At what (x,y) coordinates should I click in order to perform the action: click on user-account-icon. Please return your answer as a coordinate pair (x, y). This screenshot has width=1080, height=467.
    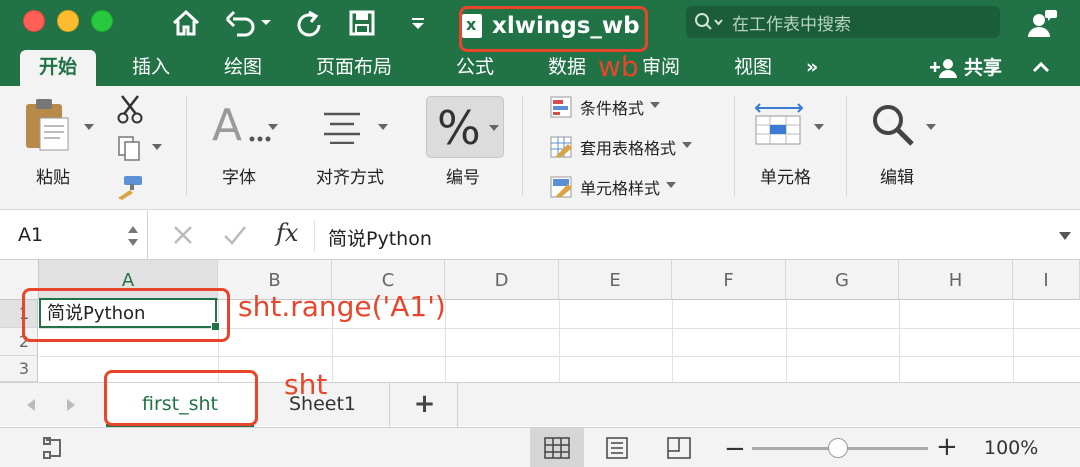
    Looking at the image, I should click on (1042, 23).